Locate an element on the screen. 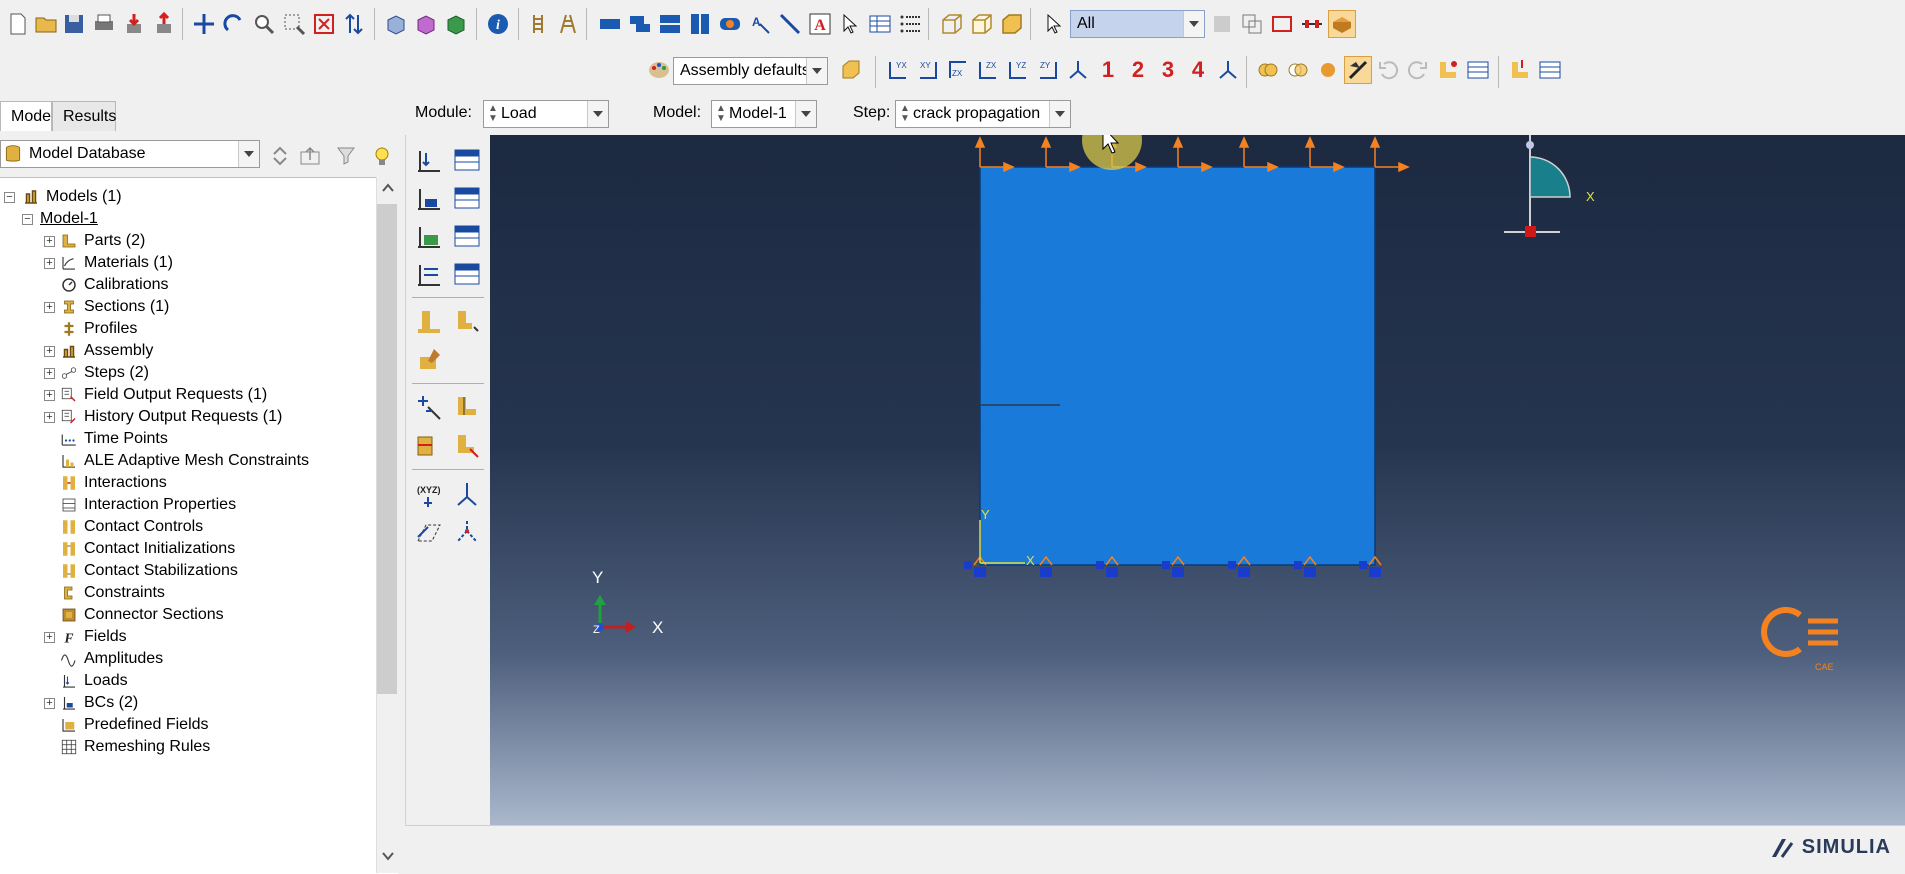  tree-scroll-thumb is located at coordinates (387, 449).